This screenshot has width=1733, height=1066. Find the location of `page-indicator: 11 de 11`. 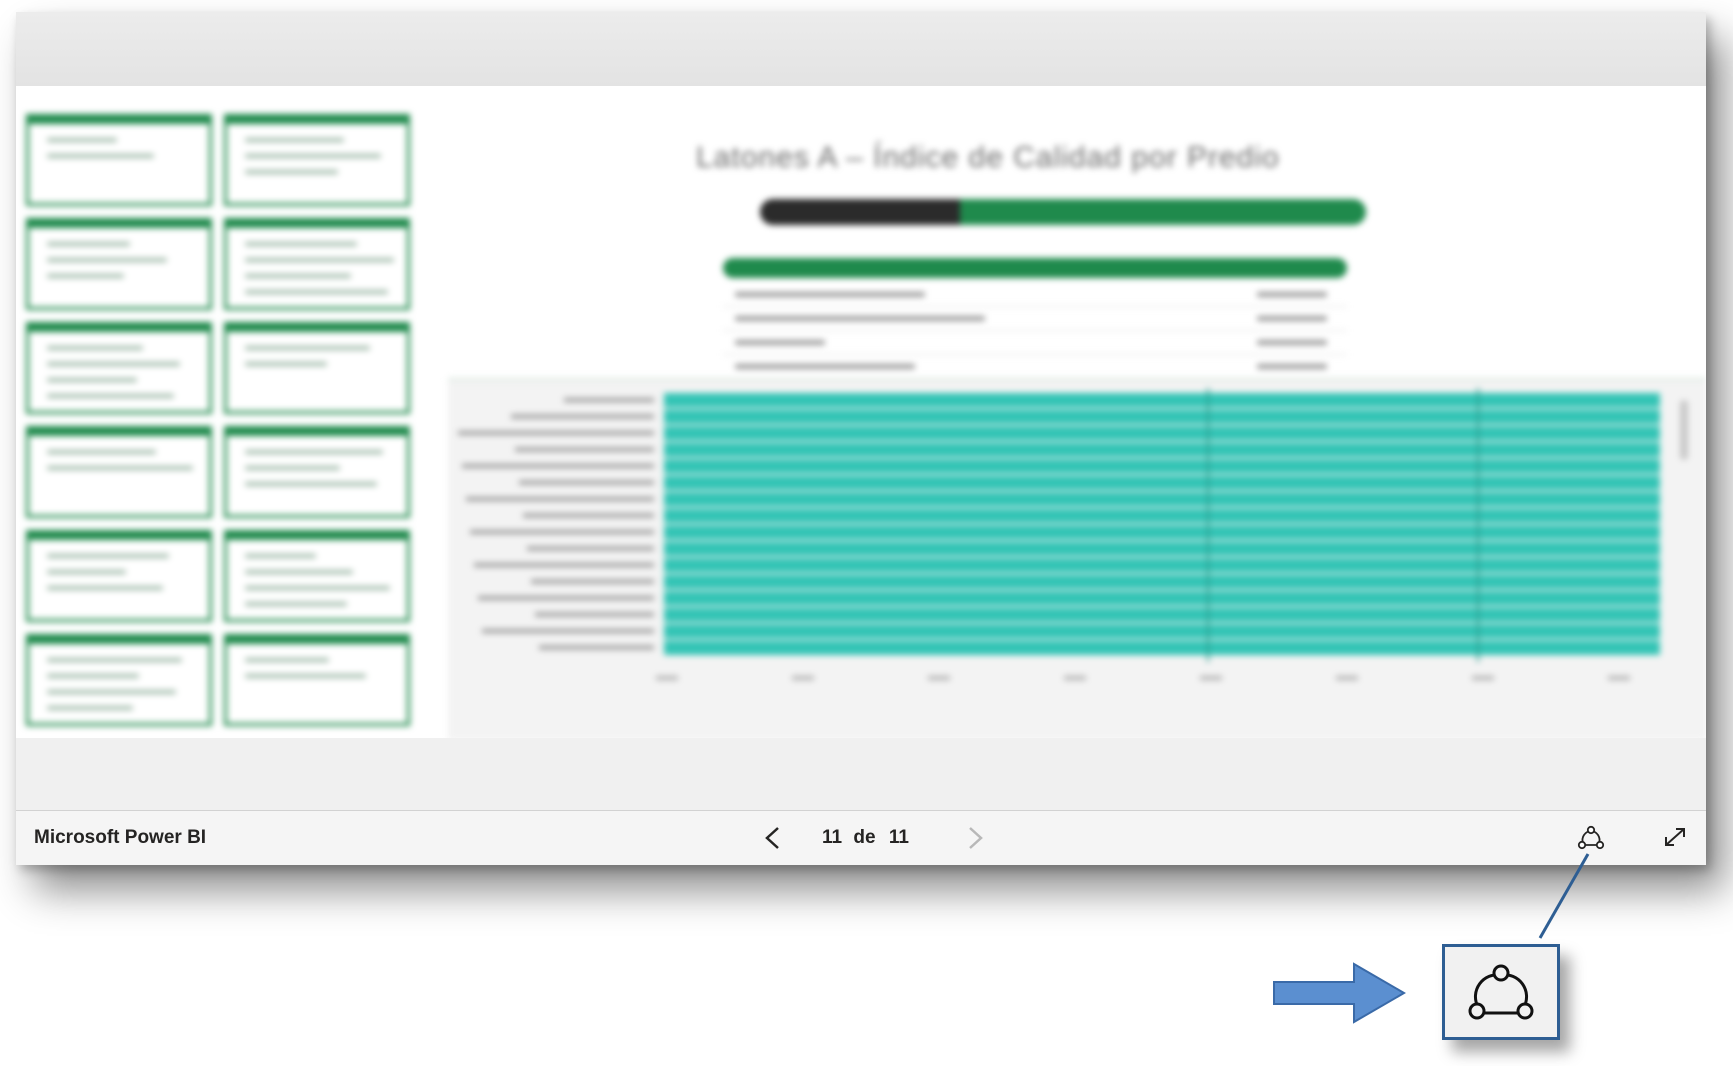

page-indicator: 11 de 11 is located at coordinates (865, 838).